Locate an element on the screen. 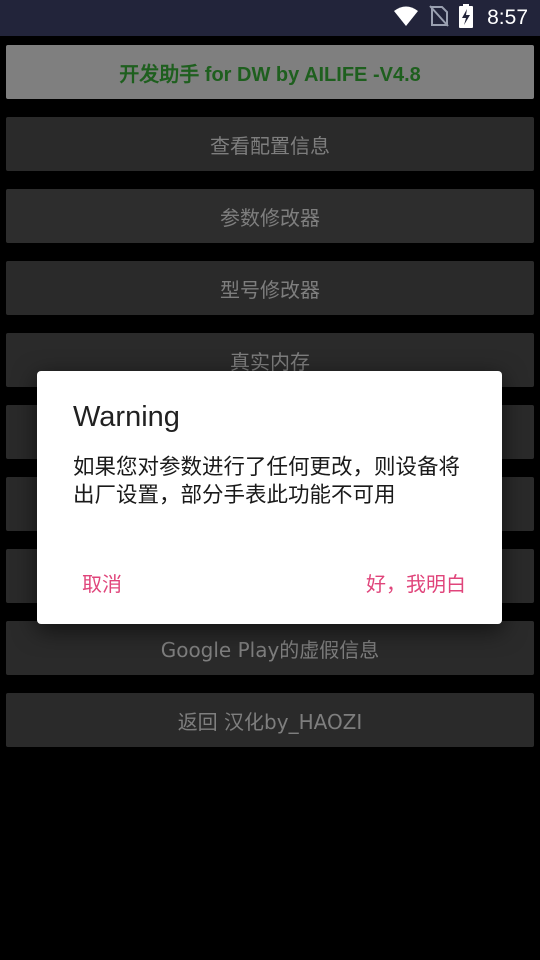 This screenshot has height=960, width=540. dialog-message: 如果您对参数进行了任何更改，则设备将出厂设置，部分手表此功能不可用 is located at coordinates (267, 481).